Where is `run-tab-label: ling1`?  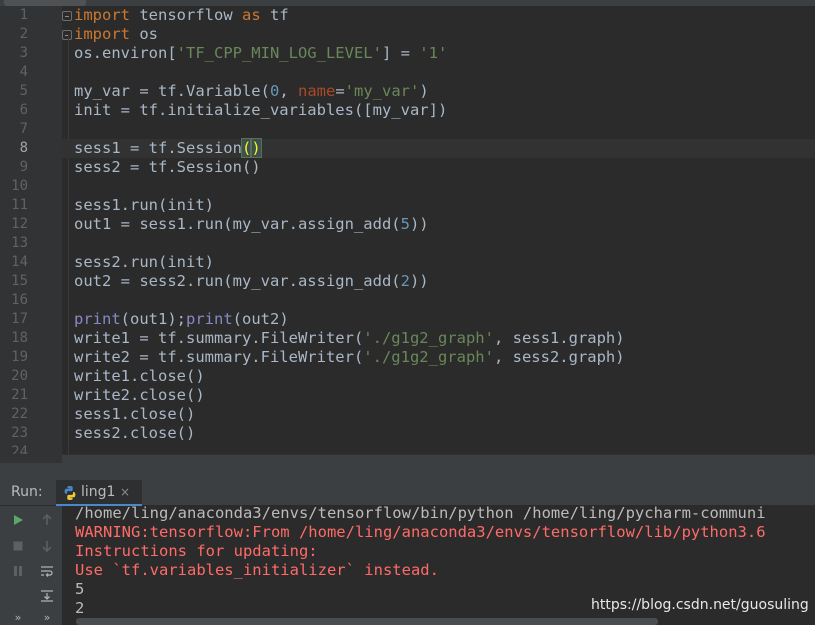
run-tab-label: ling1 is located at coordinates (98, 492).